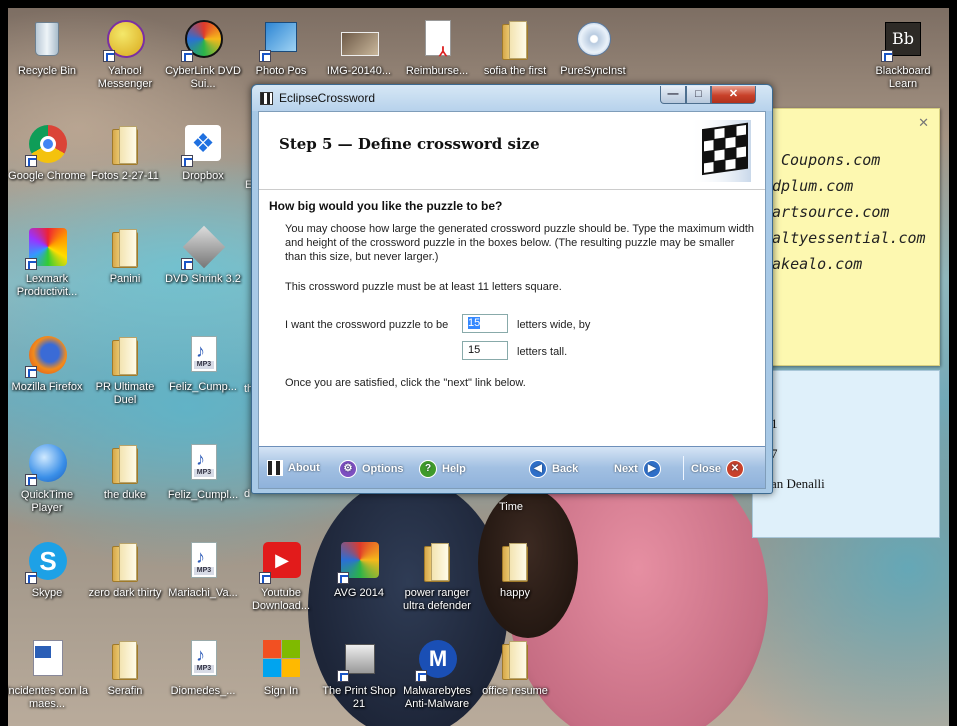  I want to click on back-button: ◀ Back, so click(553, 469).